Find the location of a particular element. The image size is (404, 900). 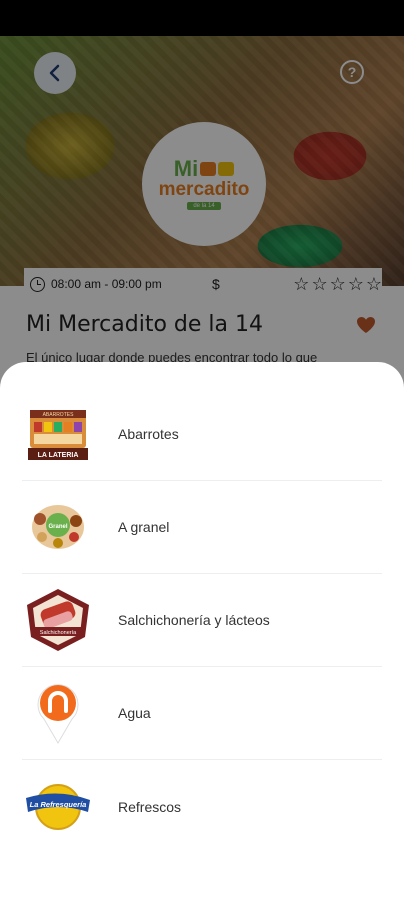

la-lateria-logo-icon: LA LATERIA ABARROTES is located at coordinates (58, 434).